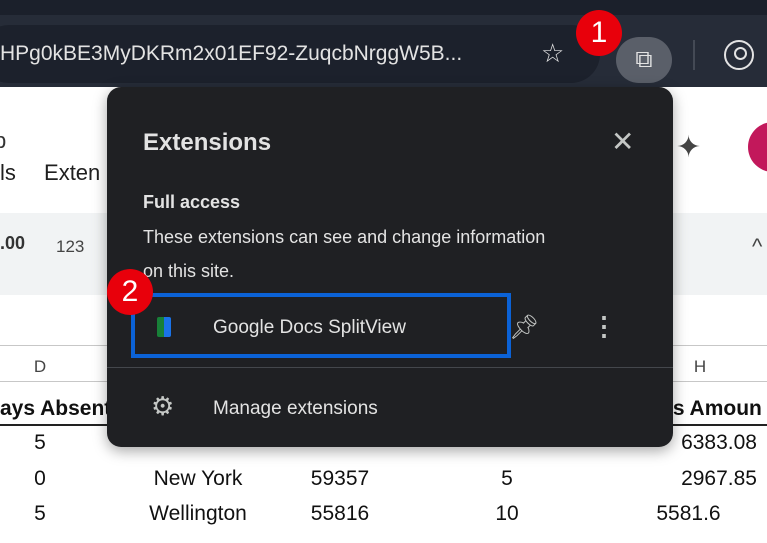  I want to click on header-days-absent: ays Absent, so click(55, 409).